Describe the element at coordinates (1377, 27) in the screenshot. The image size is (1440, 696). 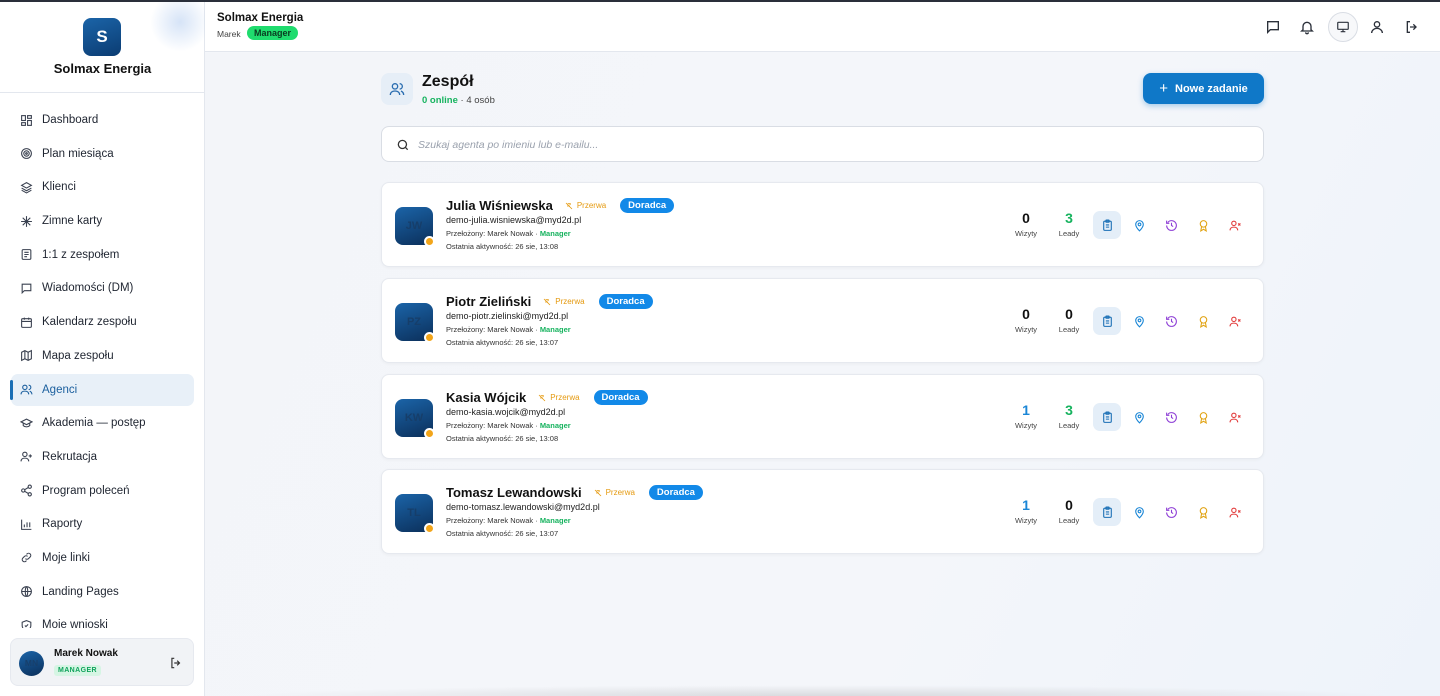
I see `user-icon` at that location.